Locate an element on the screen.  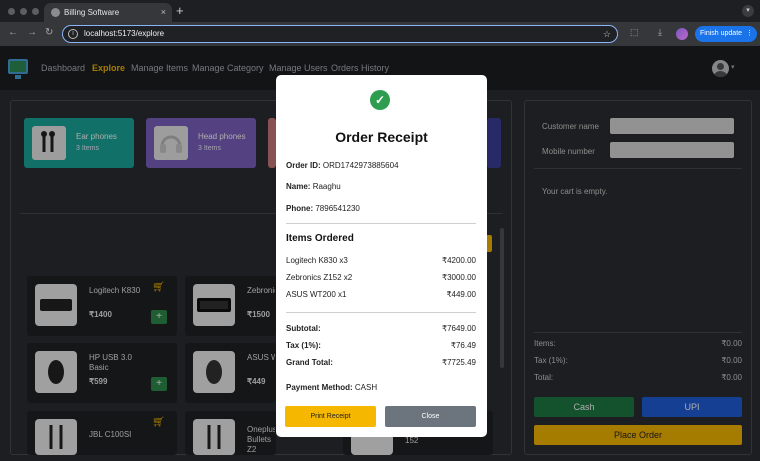
name-label: Name: is located at coordinates (298, 186).